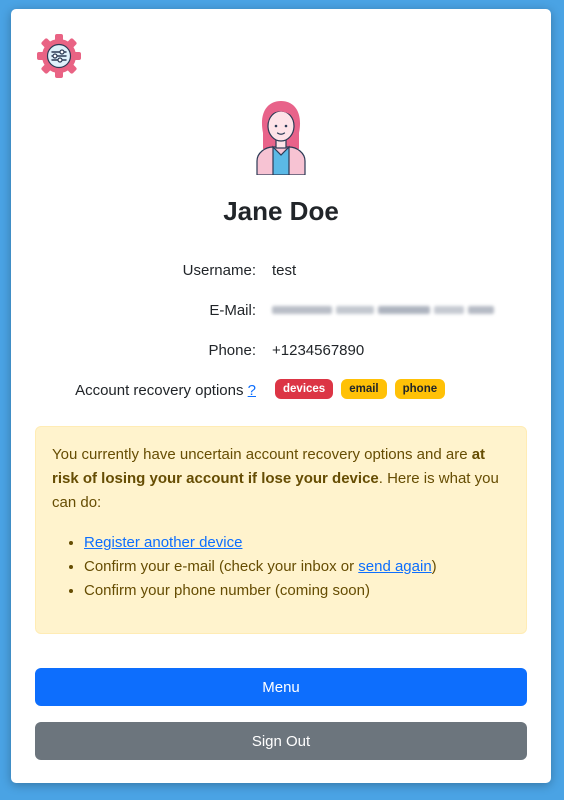  I want to click on confirm-email-text: Confirm your e-mail (check your inbox or, so click(221, 566).